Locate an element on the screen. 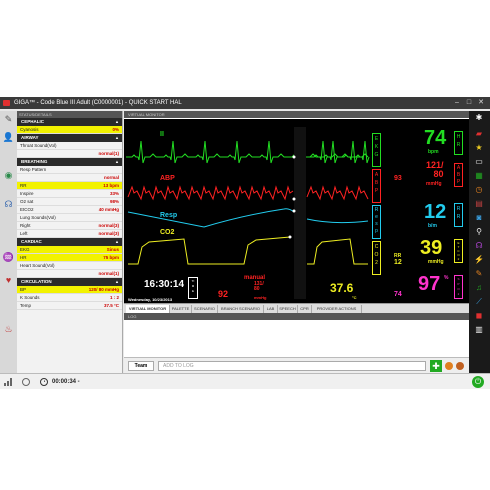  ekg-waveform-tail is located at coordinates (338, 152).